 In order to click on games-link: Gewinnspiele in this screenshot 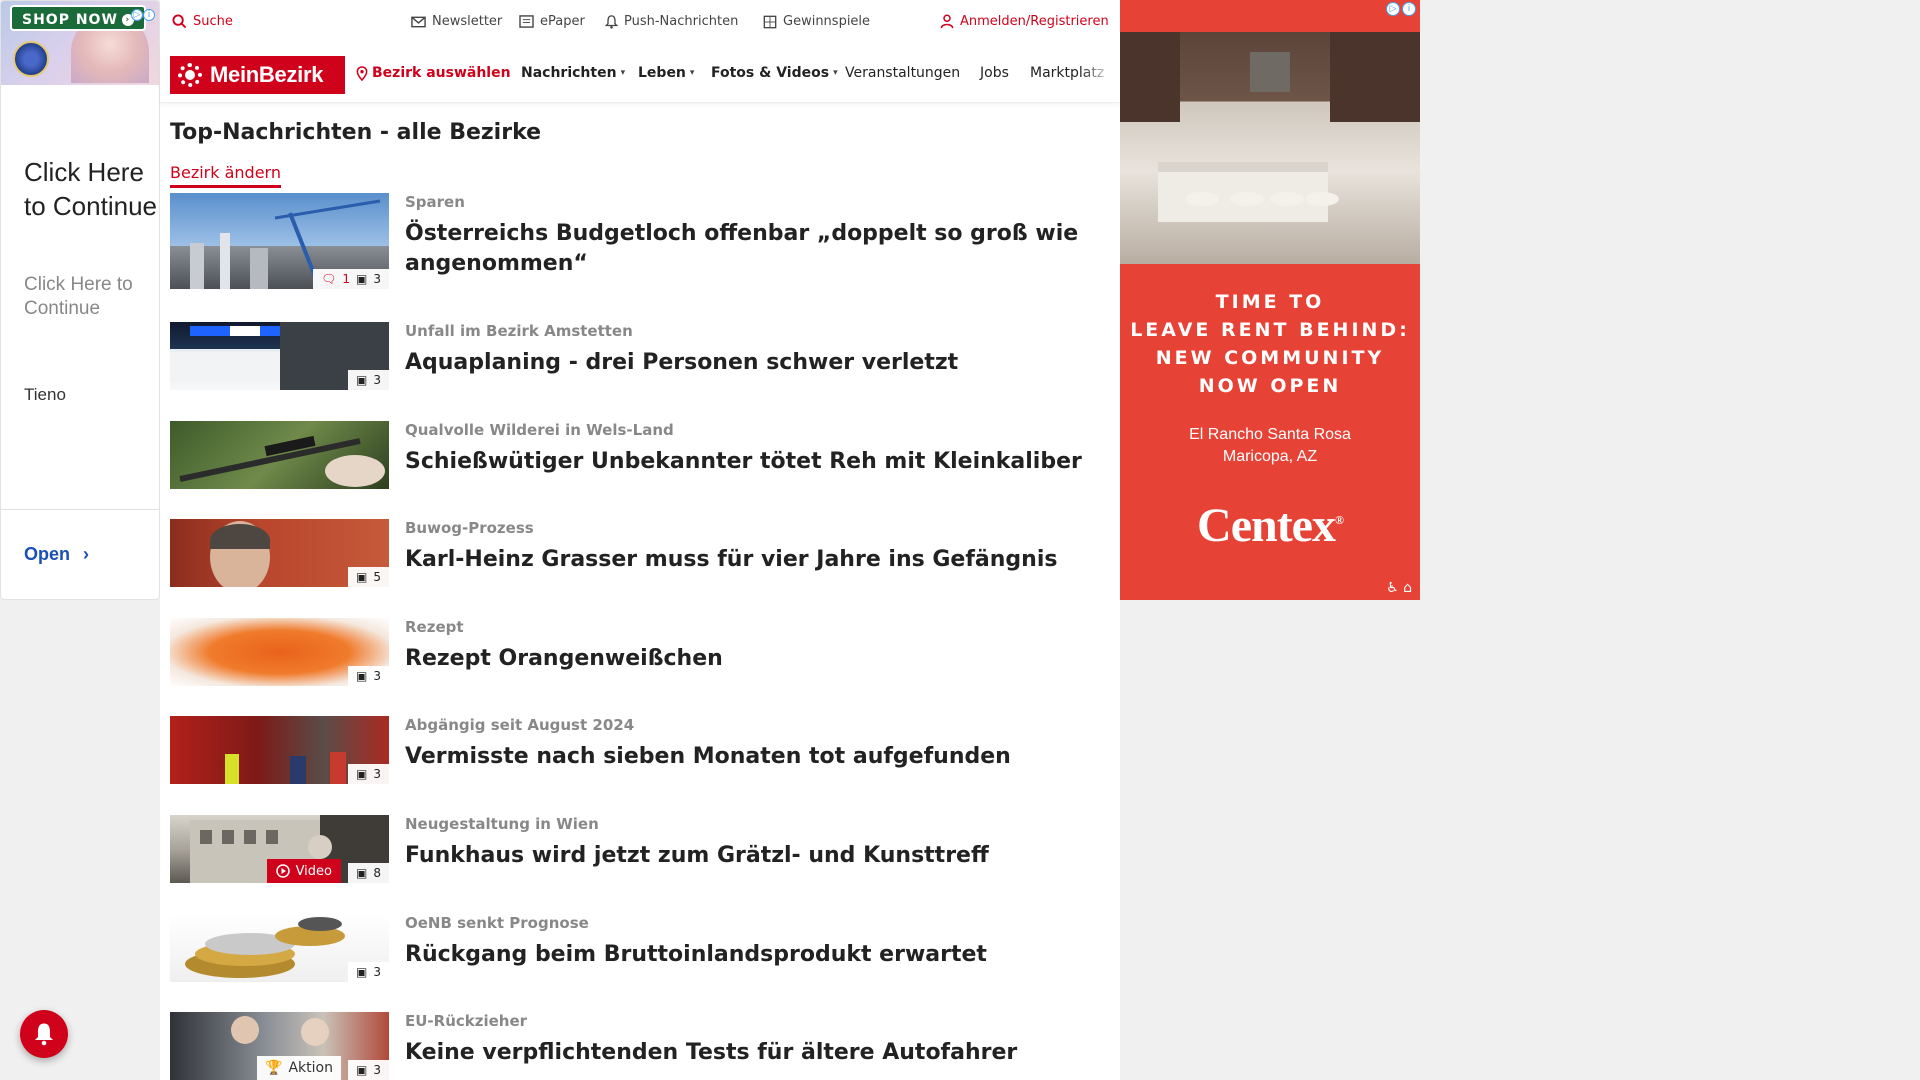, I will do `click(816, 21)`.